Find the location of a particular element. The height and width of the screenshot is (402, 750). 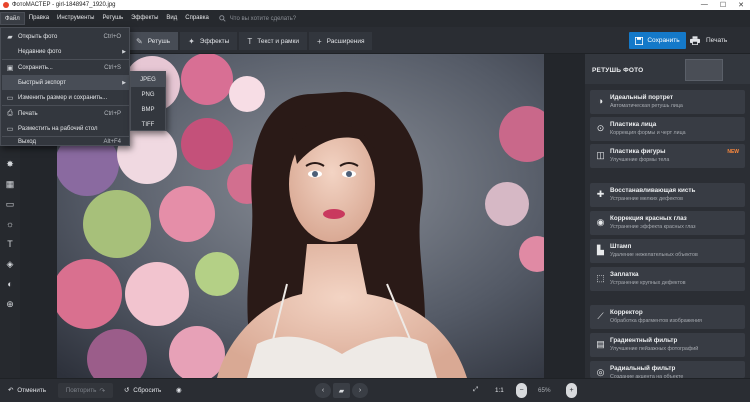

tab-extensions: + Расширения is located at coordinates (341, 41).